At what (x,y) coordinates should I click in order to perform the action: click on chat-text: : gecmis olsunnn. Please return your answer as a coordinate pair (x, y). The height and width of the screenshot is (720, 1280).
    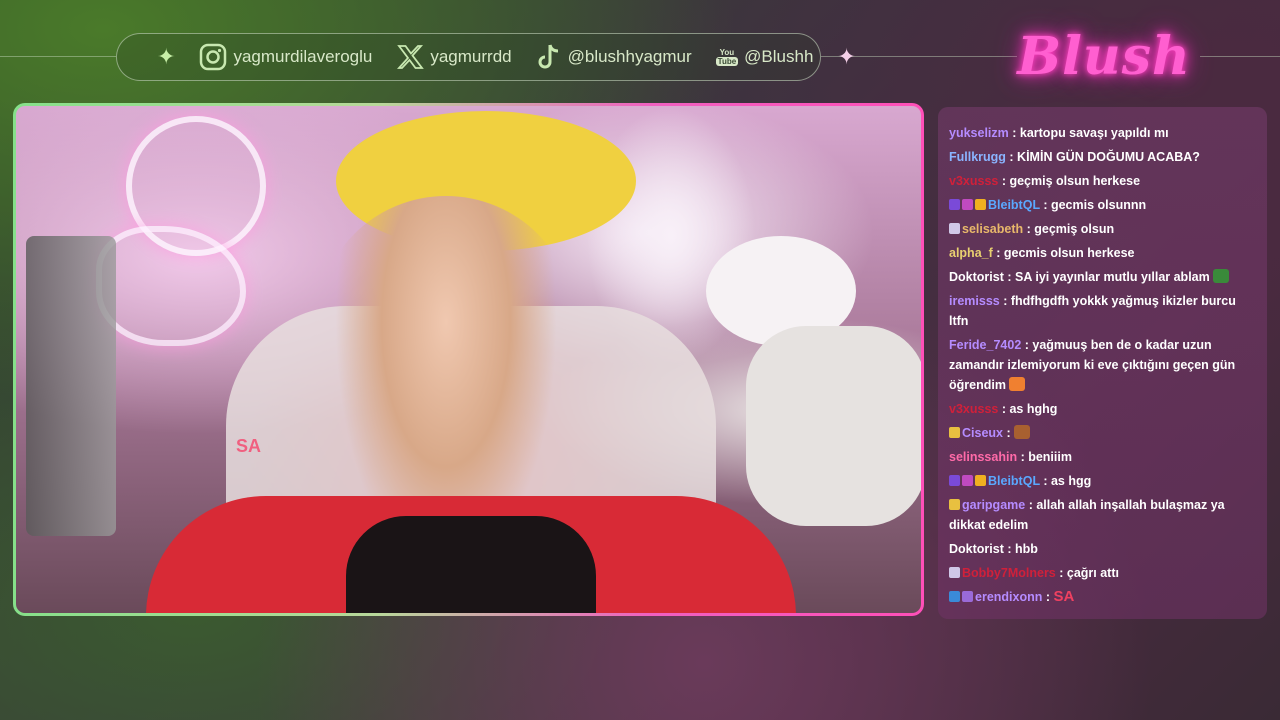
    Looking at the image, I should click on (1093, 205).